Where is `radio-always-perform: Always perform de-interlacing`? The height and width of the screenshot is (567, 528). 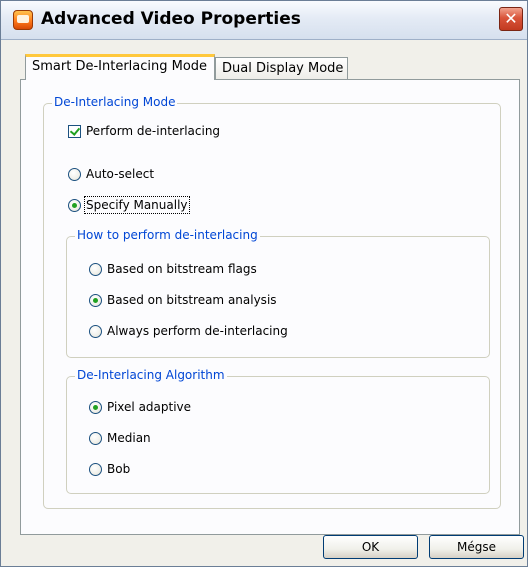 radio-always-perform: Always perform de-interlacing is located at coordinates (188, 331).